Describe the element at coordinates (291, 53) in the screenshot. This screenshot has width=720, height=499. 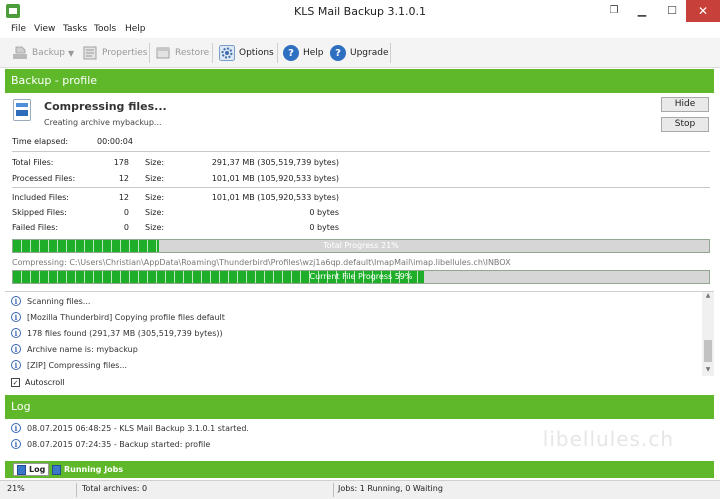
I see `help-icon: ?` at that location.